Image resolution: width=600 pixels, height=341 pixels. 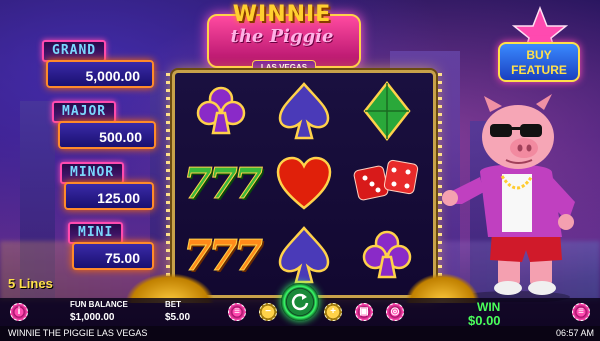 I want to click on buy-feature-button: BUY FEATURE, so click(x=539, y=62).